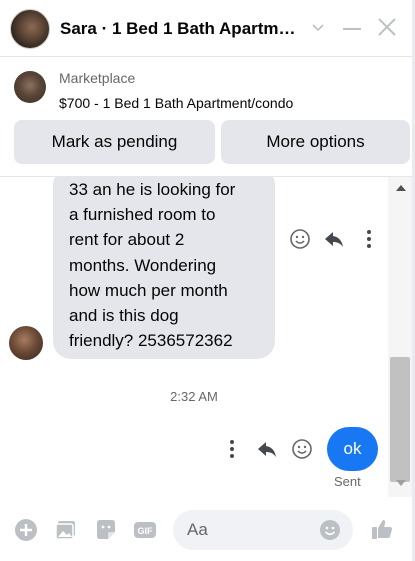  Describe the element at coordinates (387, 27) in the screenshot. I see `close-icon` at that location.